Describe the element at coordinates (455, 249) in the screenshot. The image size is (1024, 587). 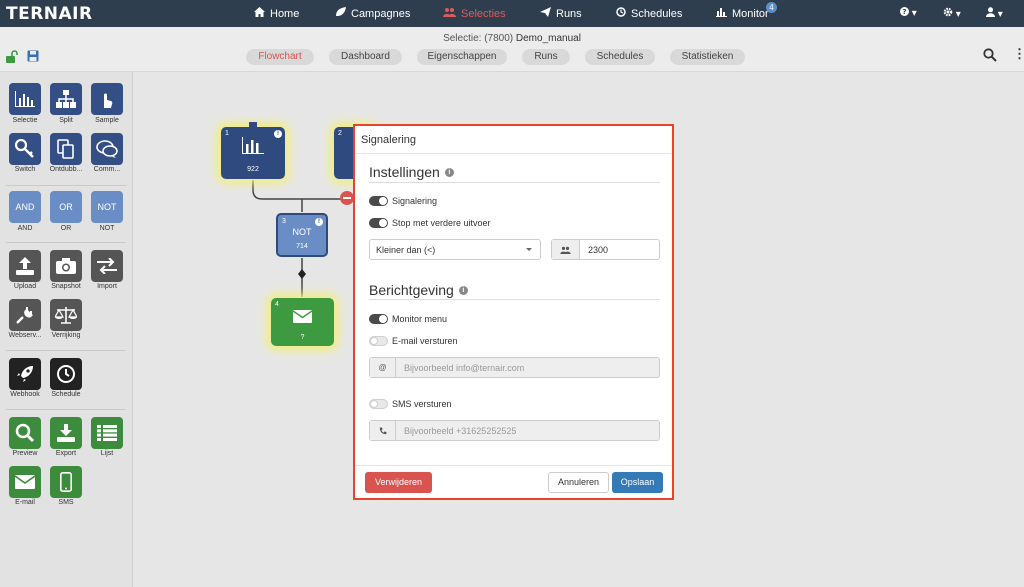
I see `comparison-select: Kleiner dan (<)` at that location.